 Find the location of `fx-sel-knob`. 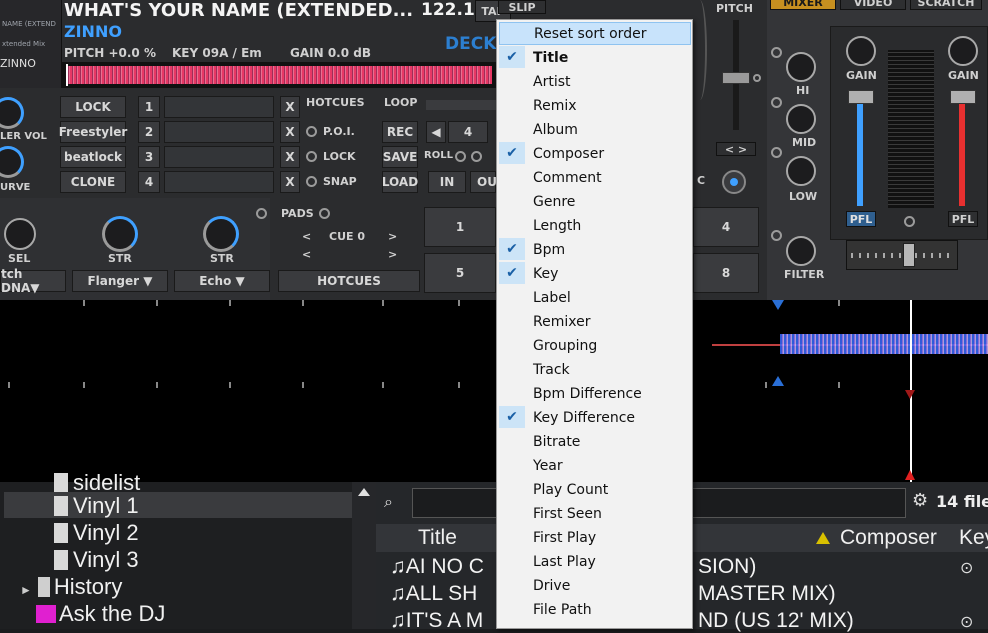

fx-sel-knob is located at coordinates (20, 234).